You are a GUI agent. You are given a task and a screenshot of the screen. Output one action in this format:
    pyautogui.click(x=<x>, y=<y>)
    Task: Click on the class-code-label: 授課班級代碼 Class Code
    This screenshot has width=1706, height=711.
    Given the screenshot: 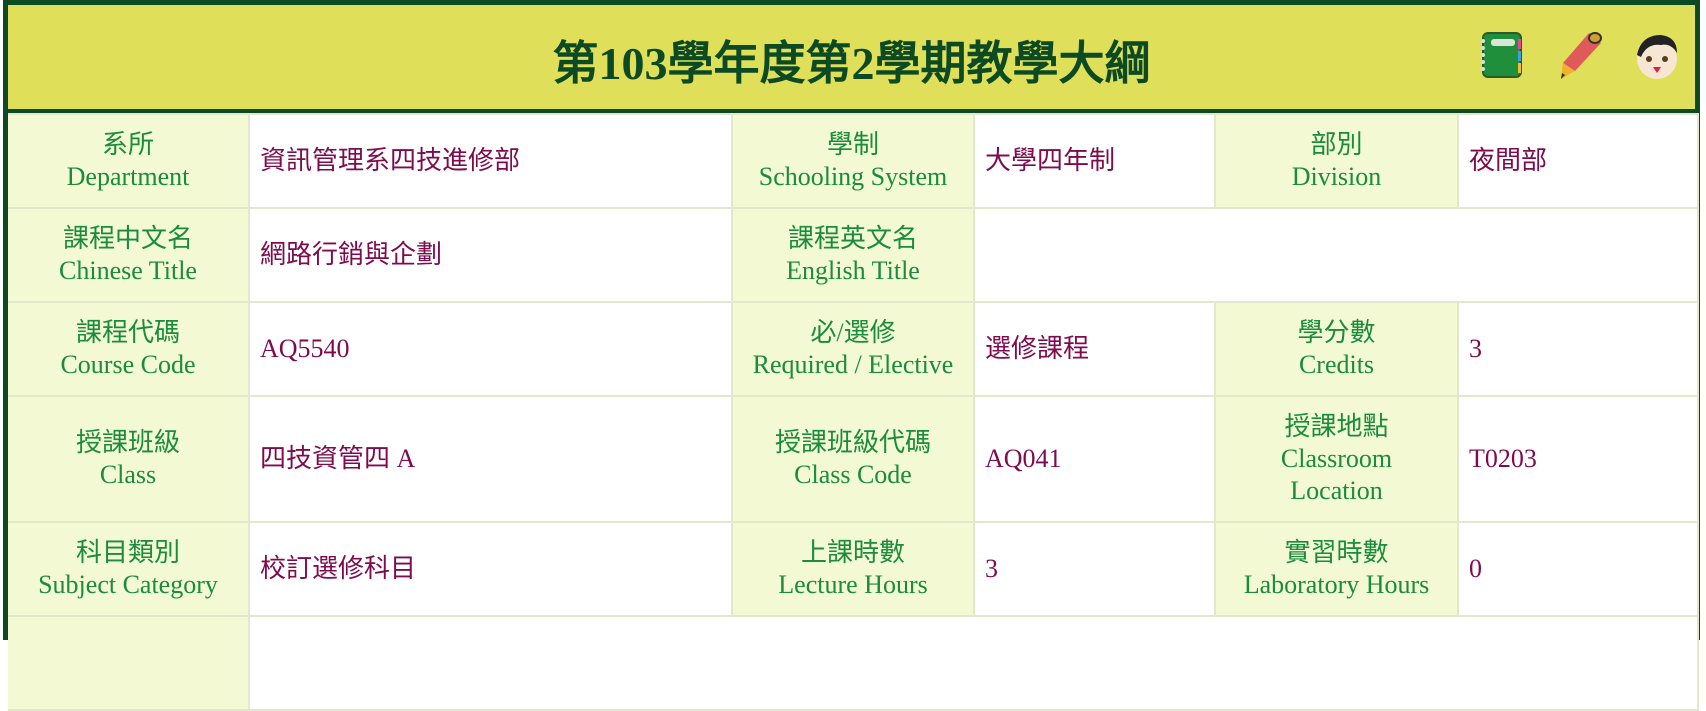 What is the action you would take?
    pyautogui.click(x=853, y=459)
    